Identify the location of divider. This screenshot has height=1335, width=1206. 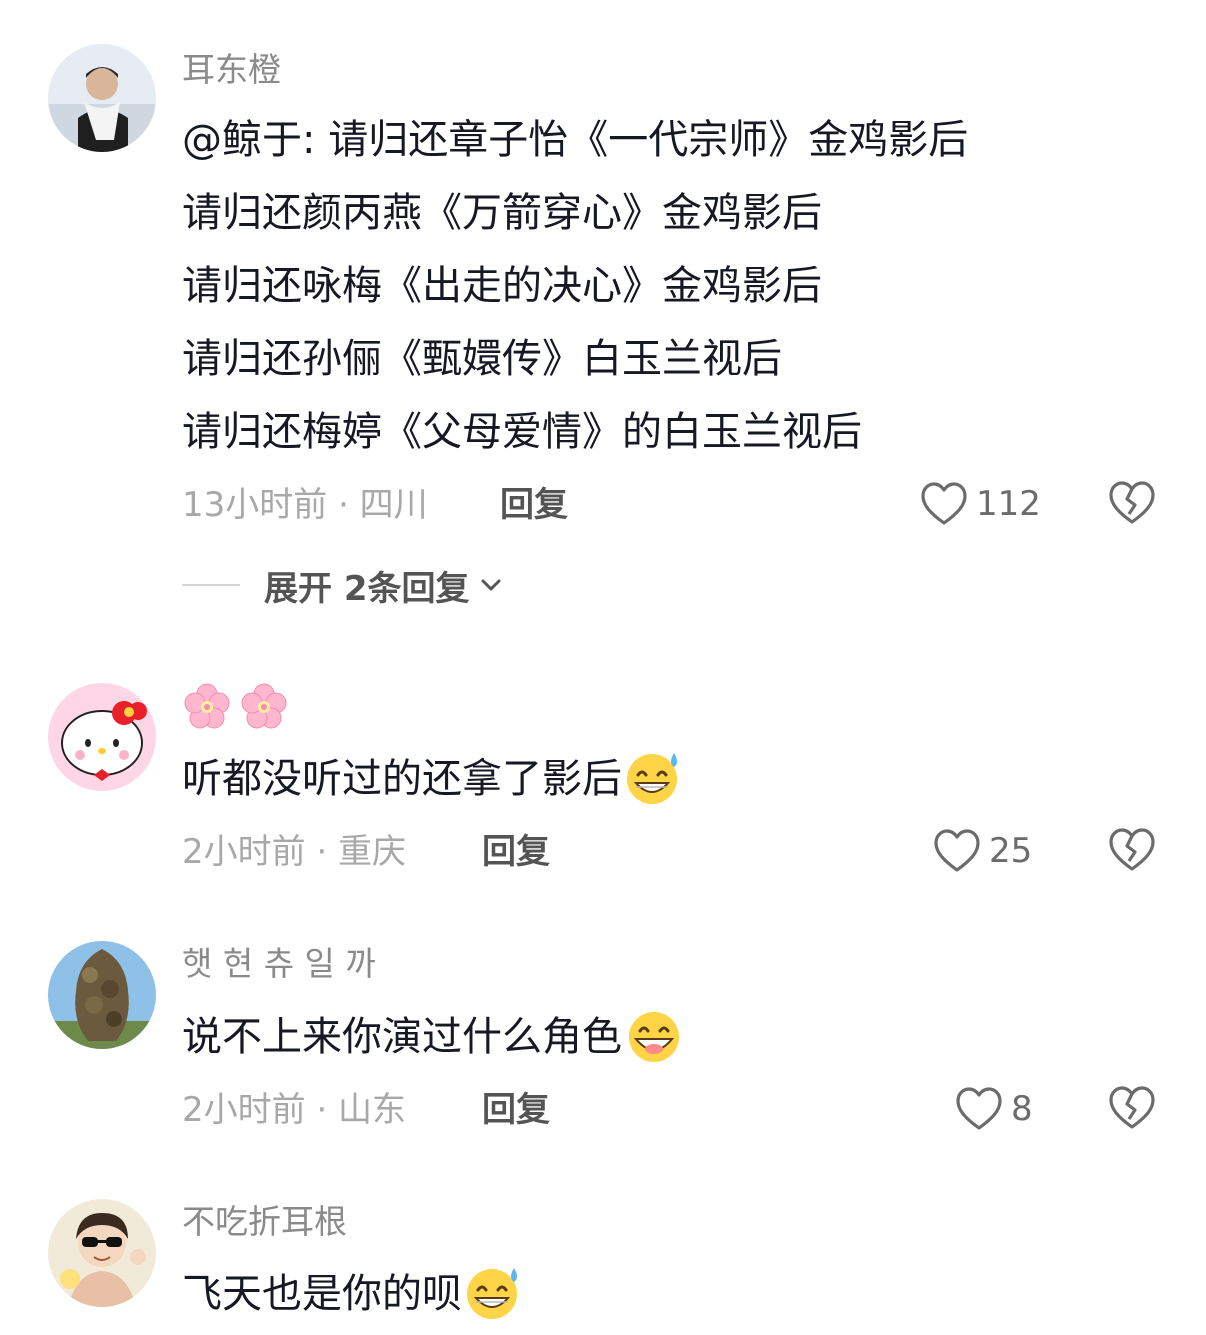
(211, 585).